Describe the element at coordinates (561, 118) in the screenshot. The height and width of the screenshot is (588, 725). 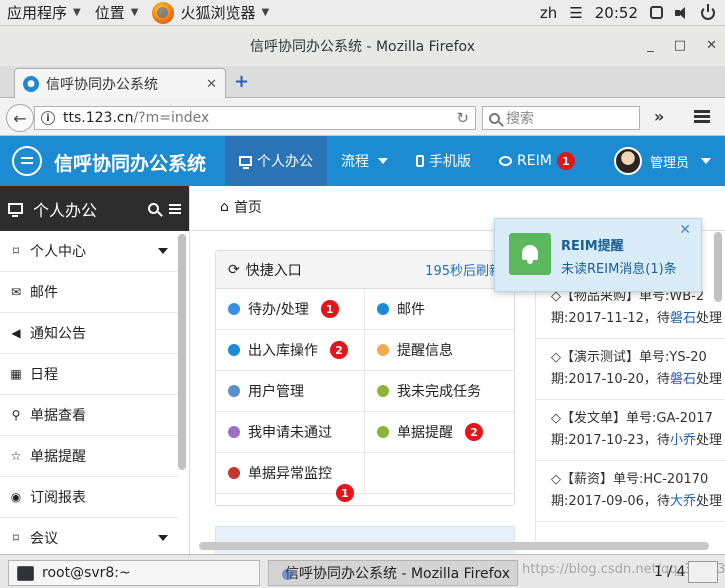
I see `search-bar: 搜索` at that location.